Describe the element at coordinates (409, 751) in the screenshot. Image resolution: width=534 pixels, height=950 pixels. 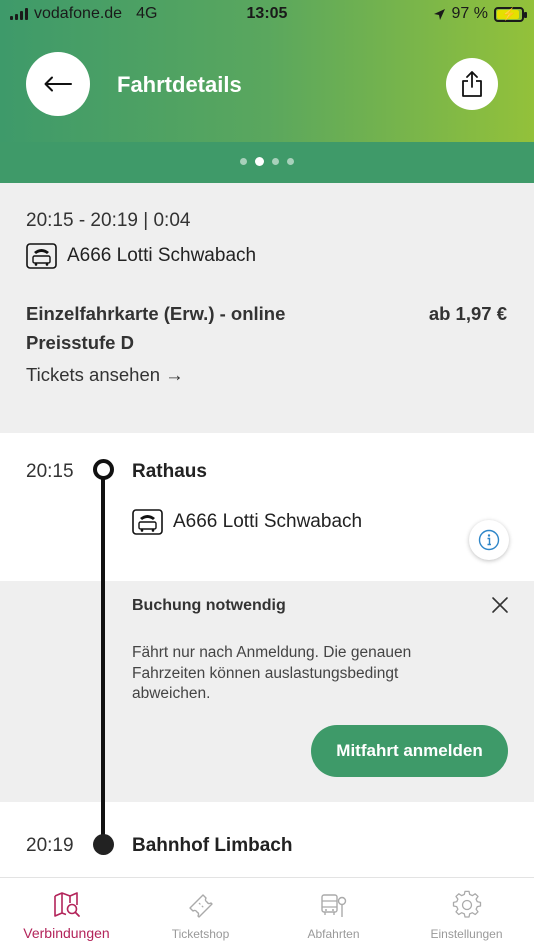
I see `book-ride-button: Mitfahrt anmelden` at that location.